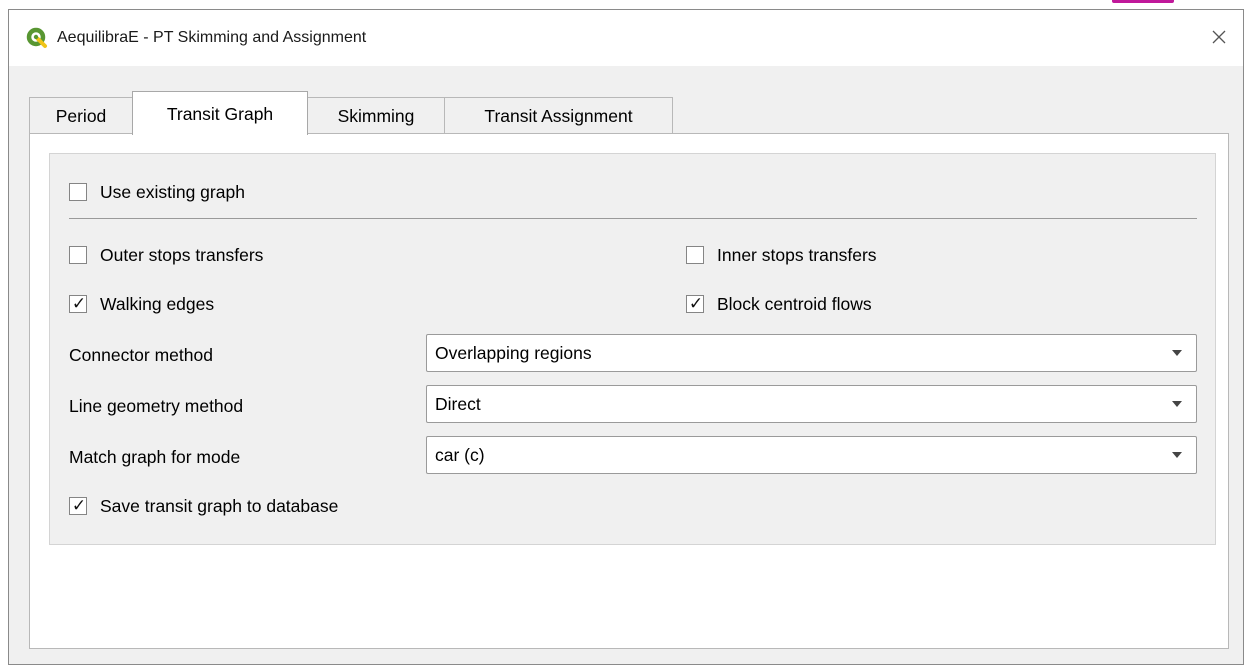  What do you see at coordinates (155, 457) in the screenshot?
I see `match-graph-mode-label: Match graph for mode` at bounding box center [155, 457].